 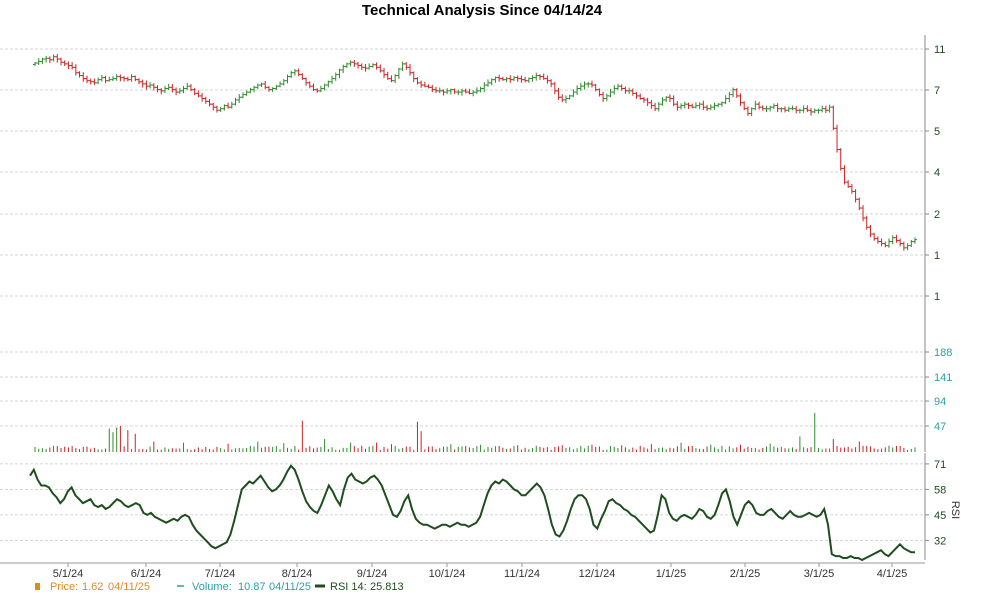 I want to click on x-tick-label: 3/1/25, so click(x=819, y=574).